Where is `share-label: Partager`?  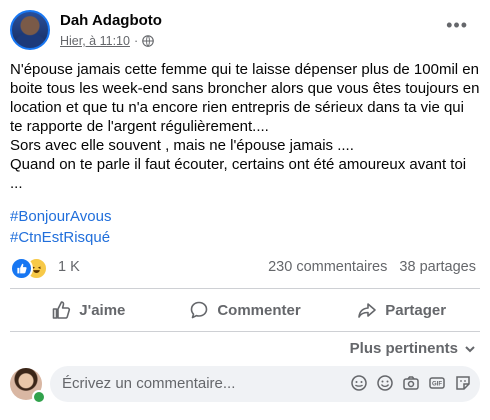
share-label: Partager is located at coordinates (416, 310).